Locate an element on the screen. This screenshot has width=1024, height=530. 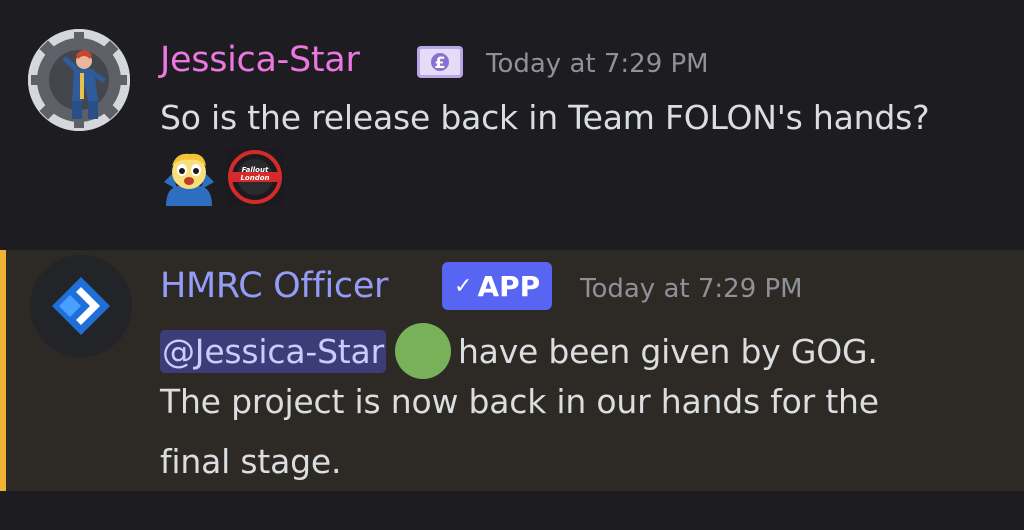
svg-text: London is located at coordinates (254, 178).